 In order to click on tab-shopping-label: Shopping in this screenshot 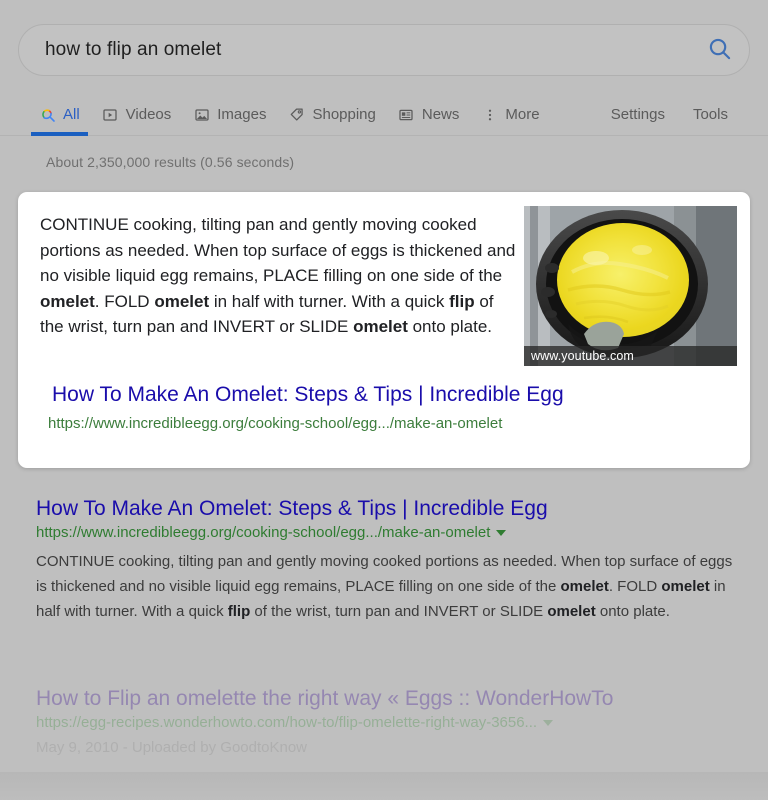, I will do `click(344, 114)`.